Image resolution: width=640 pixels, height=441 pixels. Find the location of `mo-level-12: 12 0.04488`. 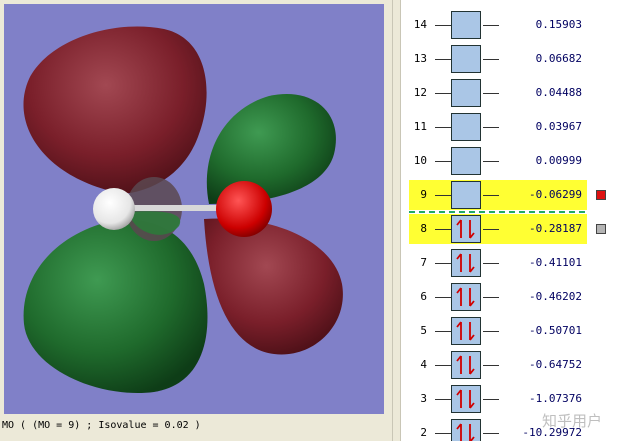

mo-level-12: 12 0.04488 is located at coordinates (520, 93).